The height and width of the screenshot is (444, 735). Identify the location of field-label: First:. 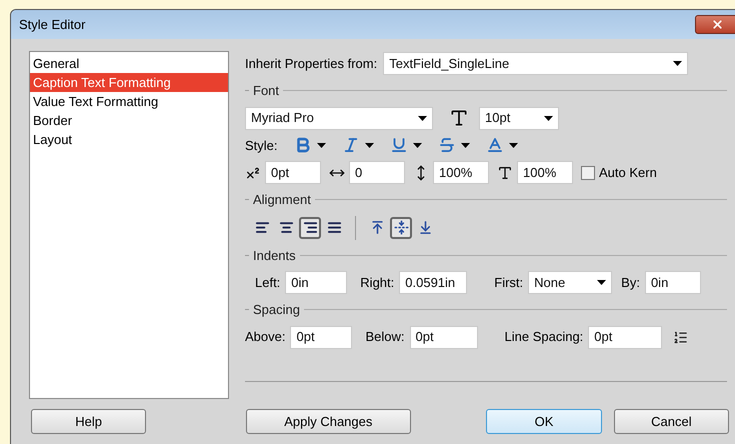
(509, 283).